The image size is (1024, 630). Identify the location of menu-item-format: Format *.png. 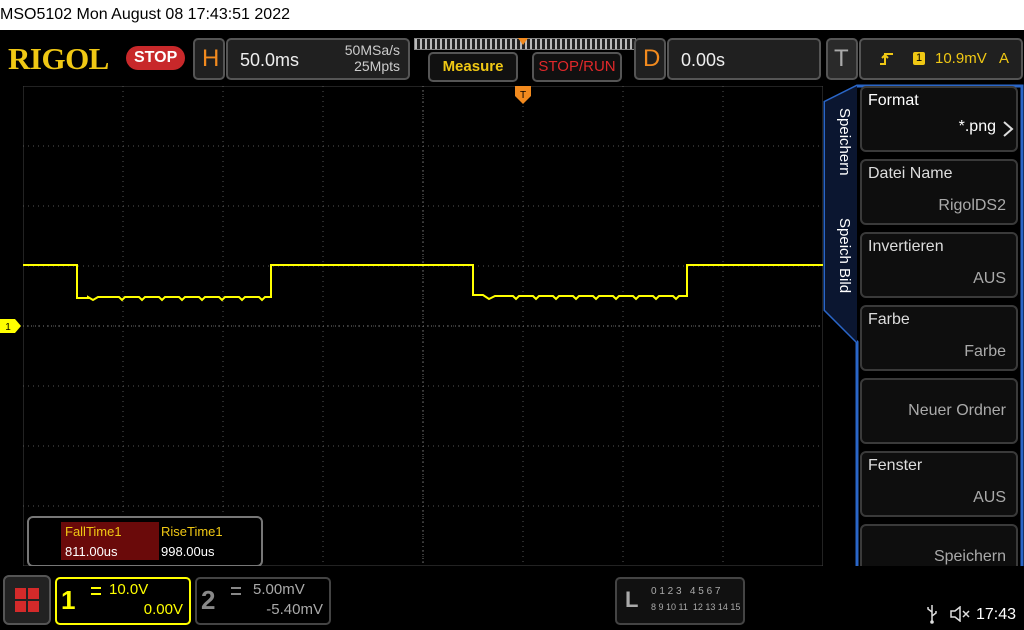
(939, 119).